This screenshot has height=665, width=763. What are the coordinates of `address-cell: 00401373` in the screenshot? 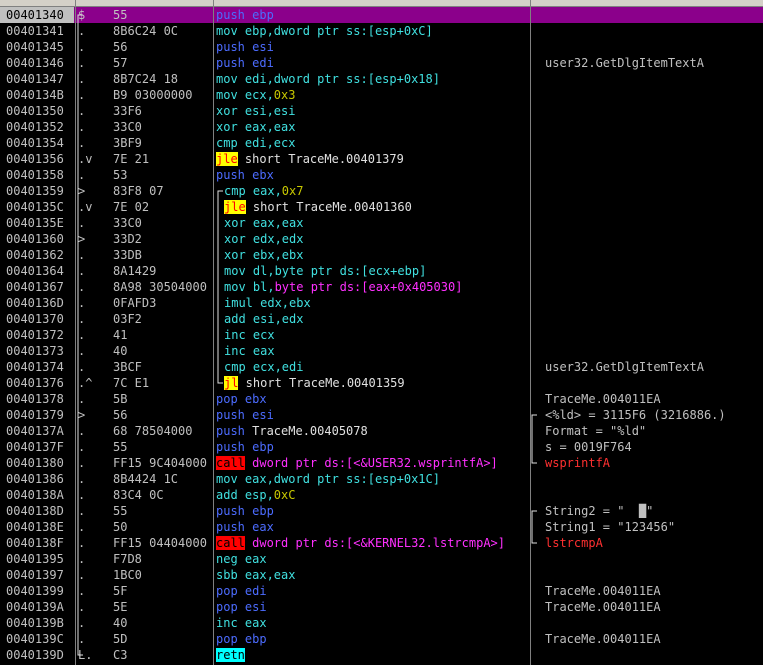 It's located at (37, 351).